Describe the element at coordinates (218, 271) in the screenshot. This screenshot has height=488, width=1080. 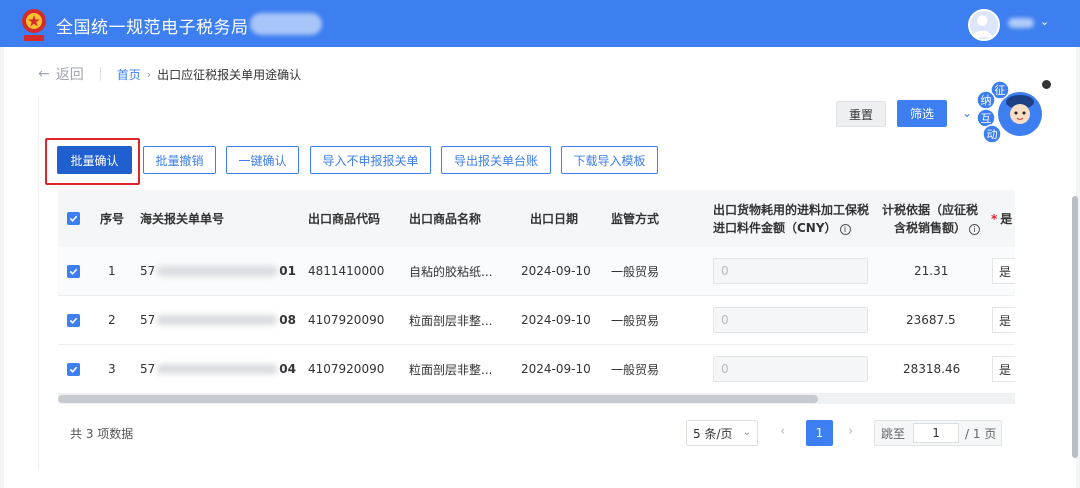
I see `cell-customs-no: 57 01` at that location.